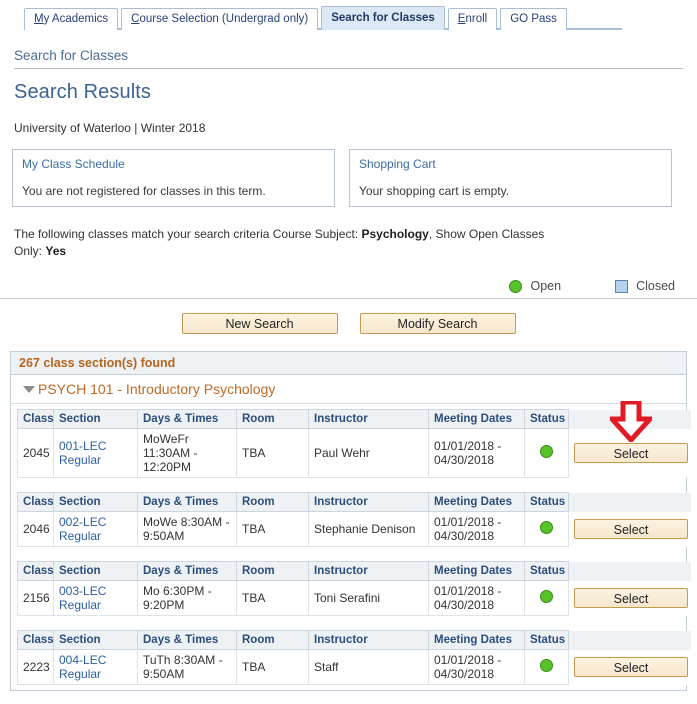 The image size is (697, 704). I want to click on shopping-cart-title: Shopping Cart, so click(510, 164).